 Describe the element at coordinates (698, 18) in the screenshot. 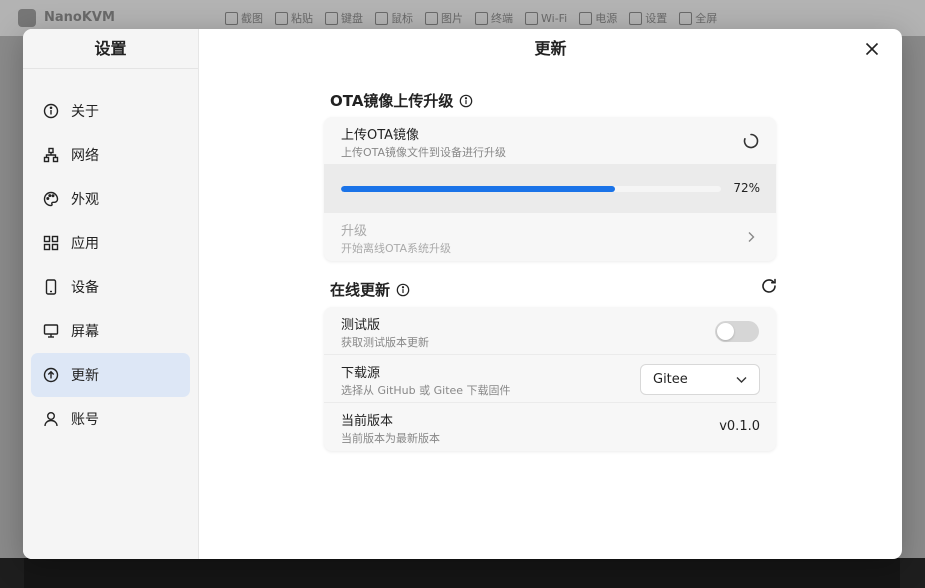

I see `bg-nav-item: 全屏` at that location.